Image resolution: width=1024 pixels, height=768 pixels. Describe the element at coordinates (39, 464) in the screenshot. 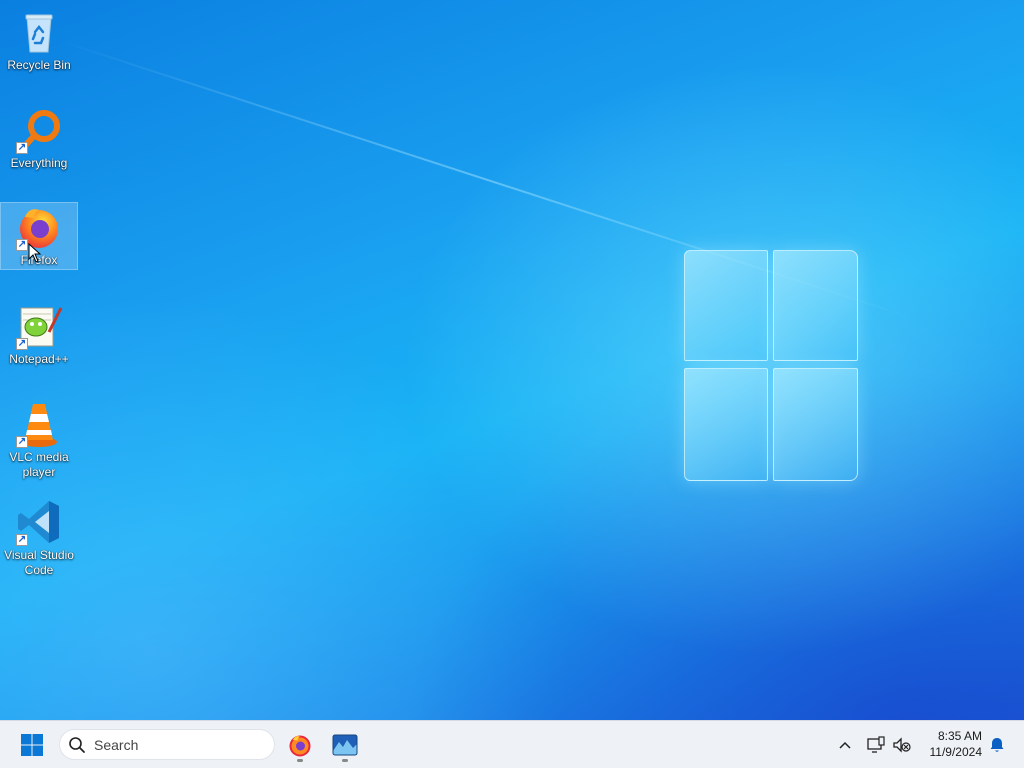

I see `desktop-icon-label: VLC media player` at that location.